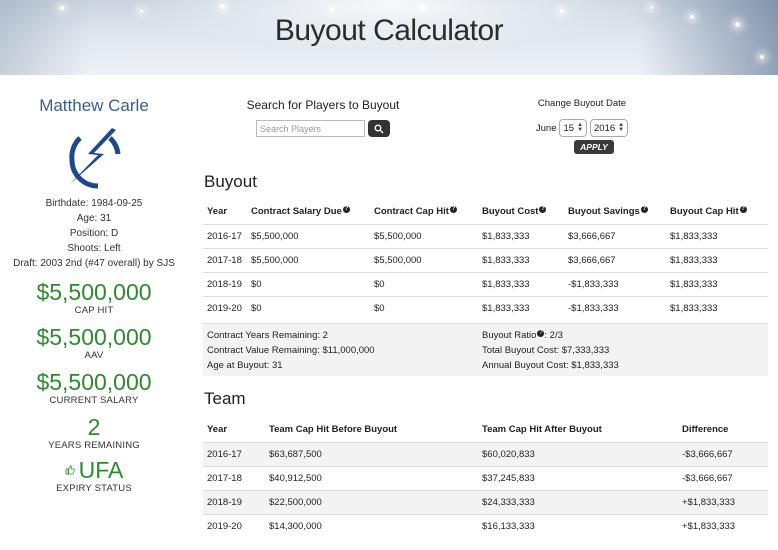 The height and width of the screenshot is (550, 778). What do you see at coordinates (95, 158) in the screenshot?
I see `lightning-bolt-logo` at bounding box center [95, 158].